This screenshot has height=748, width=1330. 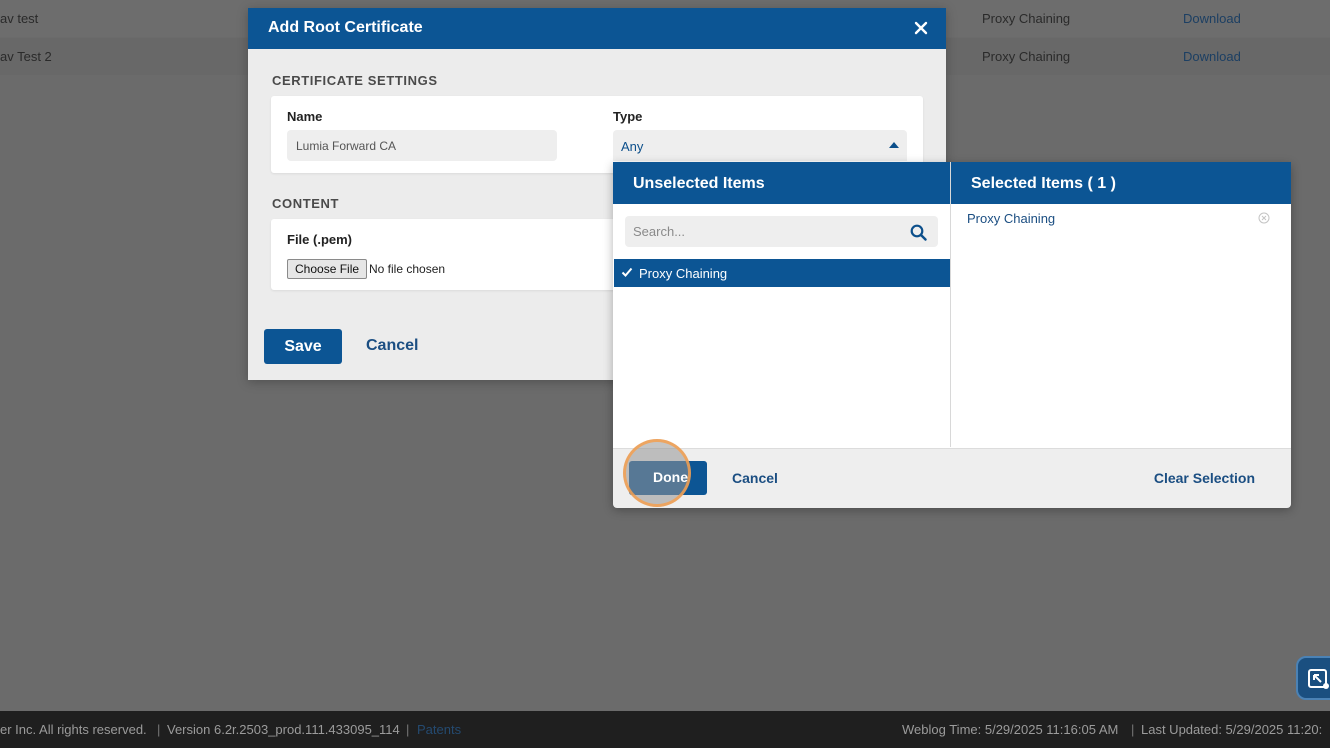 I want to click on name-input, so click(x=422, y=145).